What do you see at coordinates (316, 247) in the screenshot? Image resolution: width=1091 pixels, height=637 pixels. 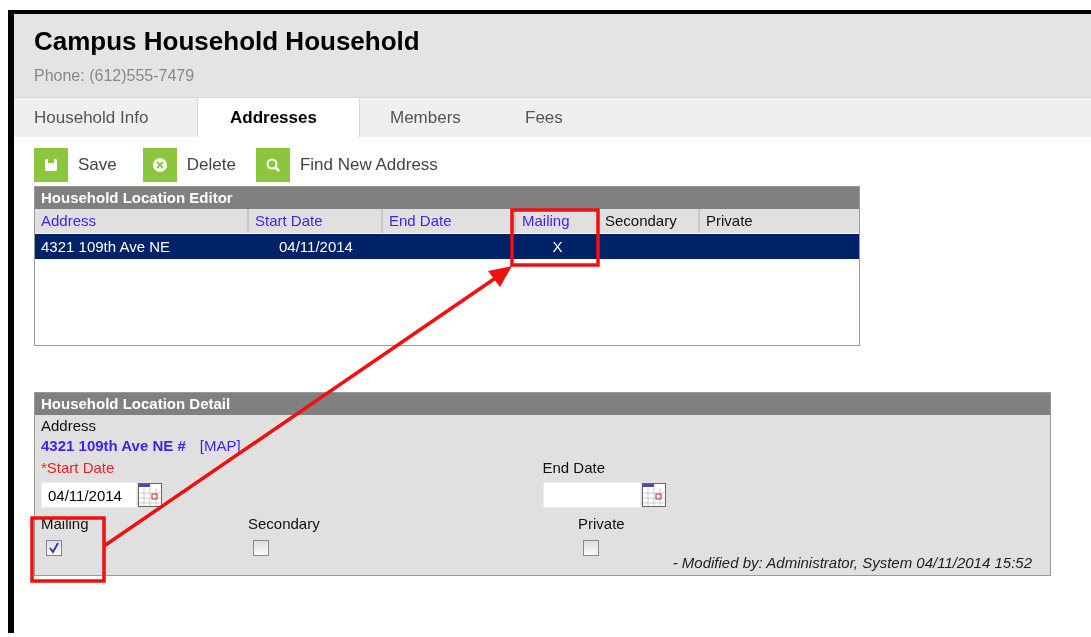 I see `table-cell-text: 04/11/2014` at bounding box center [316, 247].